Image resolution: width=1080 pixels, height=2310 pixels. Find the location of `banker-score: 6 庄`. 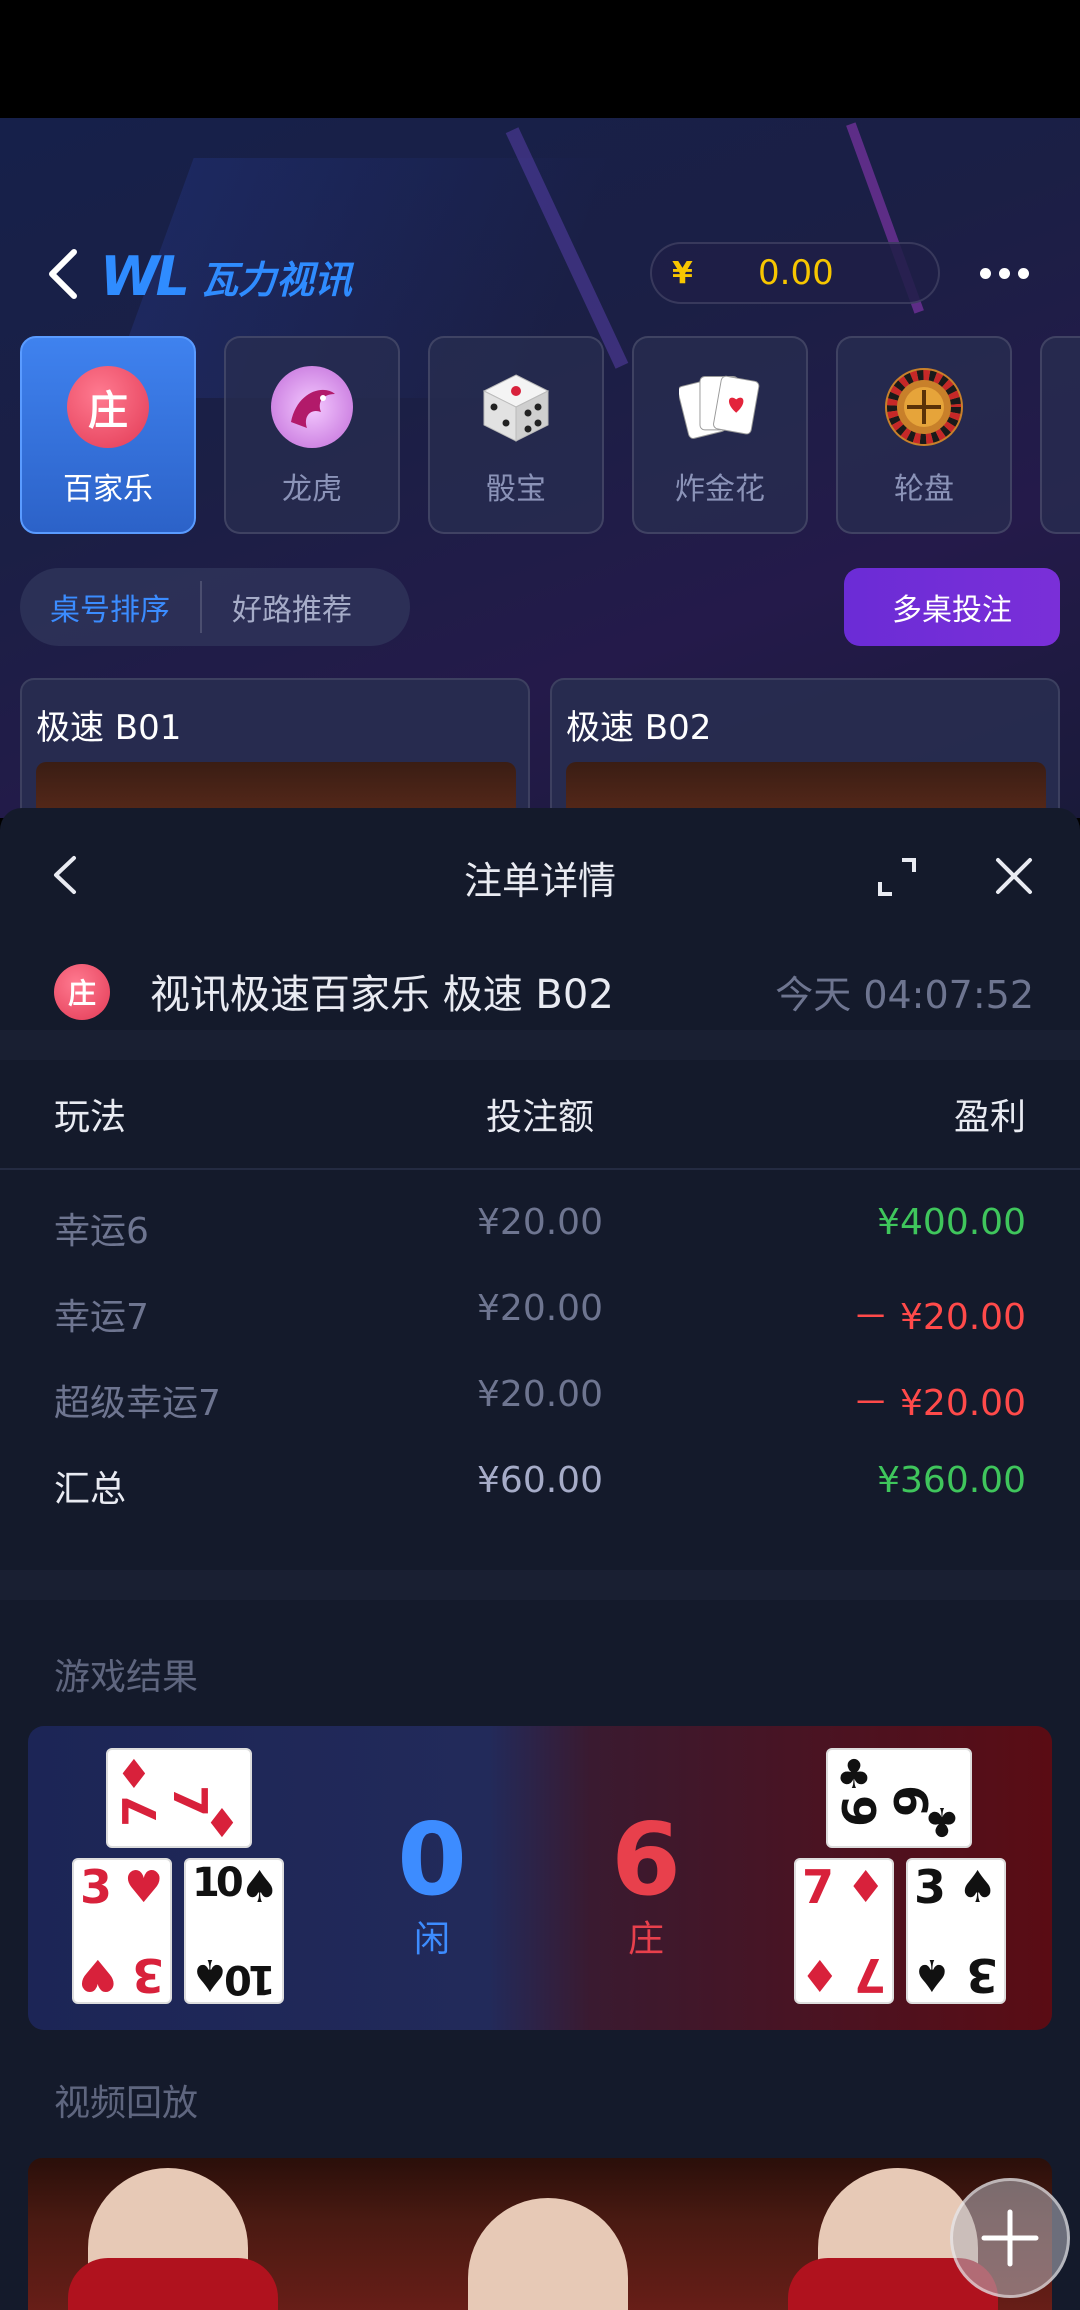

banker-score: 6 庄 is located at coordinates (646, 1886).